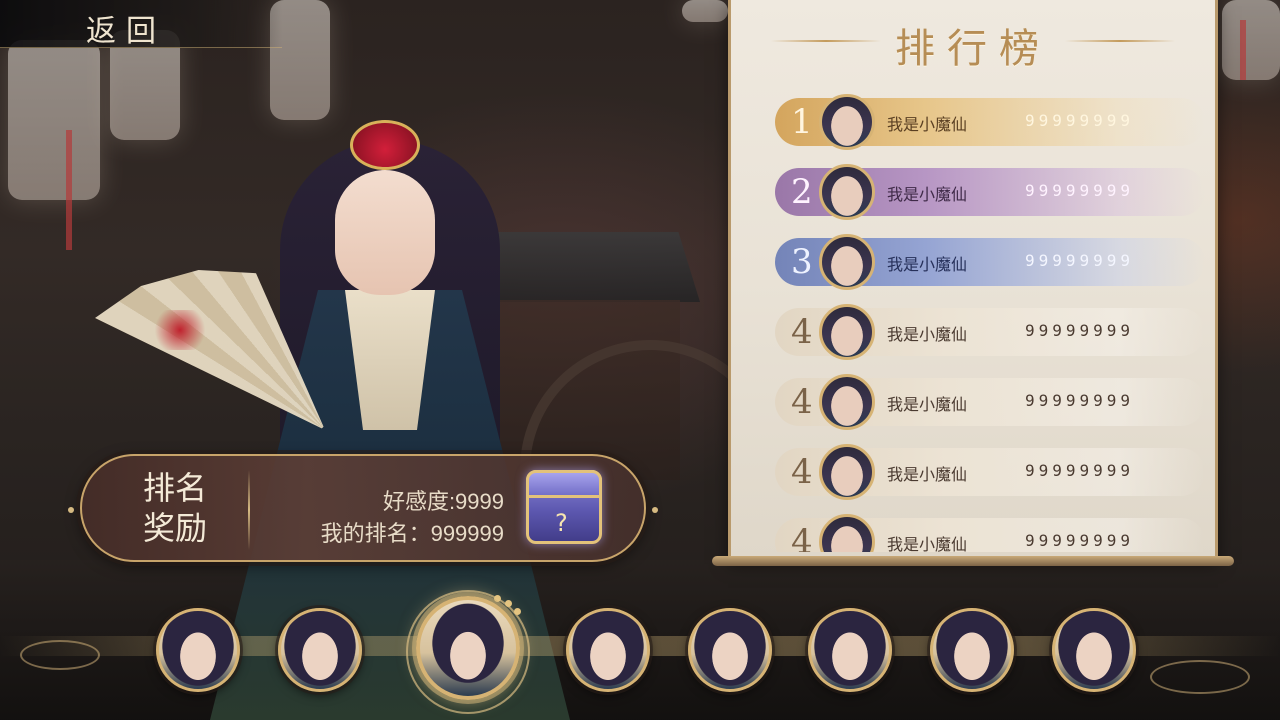 Image resolution: width=1280 pixels, height=720 pixels. What do you see at coordinates (443, 501) in the screenshot?
I see `affection-value: 好感度:9999` at bounding box center [443, 501].